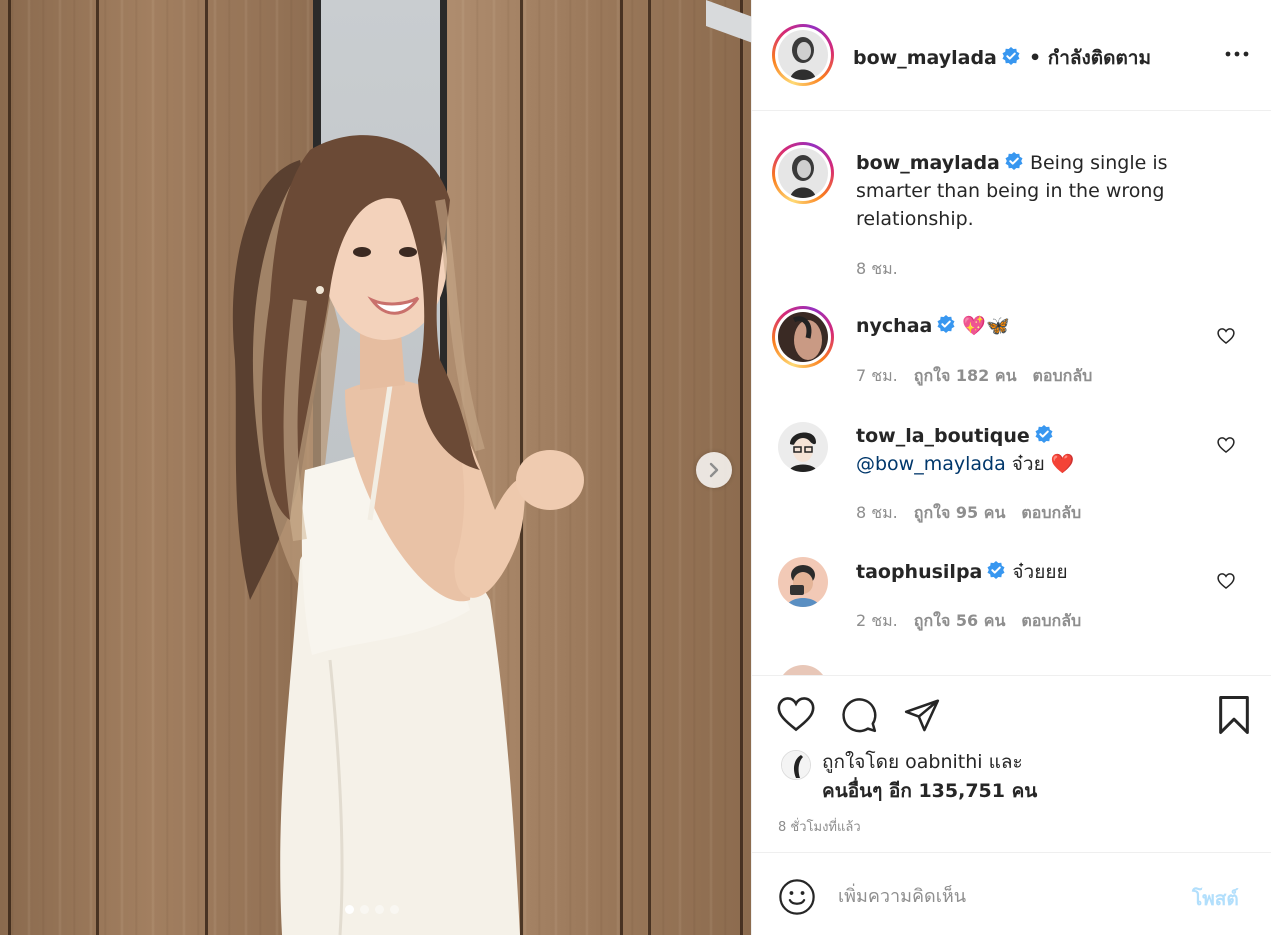  I want to click on carousel-indicator, so click(372, 909).